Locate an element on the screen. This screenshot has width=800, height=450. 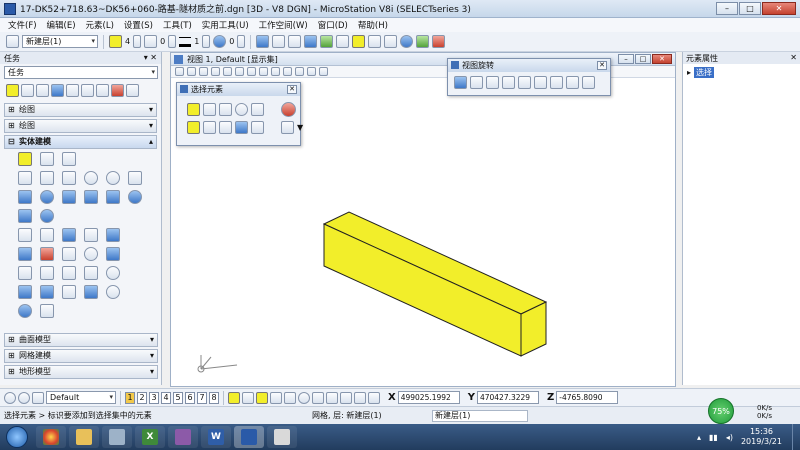
menu-edit: 编辑(E) is located at coordinates (61, 25).